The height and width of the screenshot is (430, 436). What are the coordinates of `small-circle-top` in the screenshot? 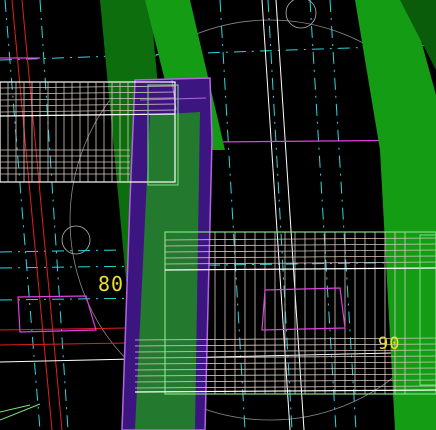 It's located at (301, 14).